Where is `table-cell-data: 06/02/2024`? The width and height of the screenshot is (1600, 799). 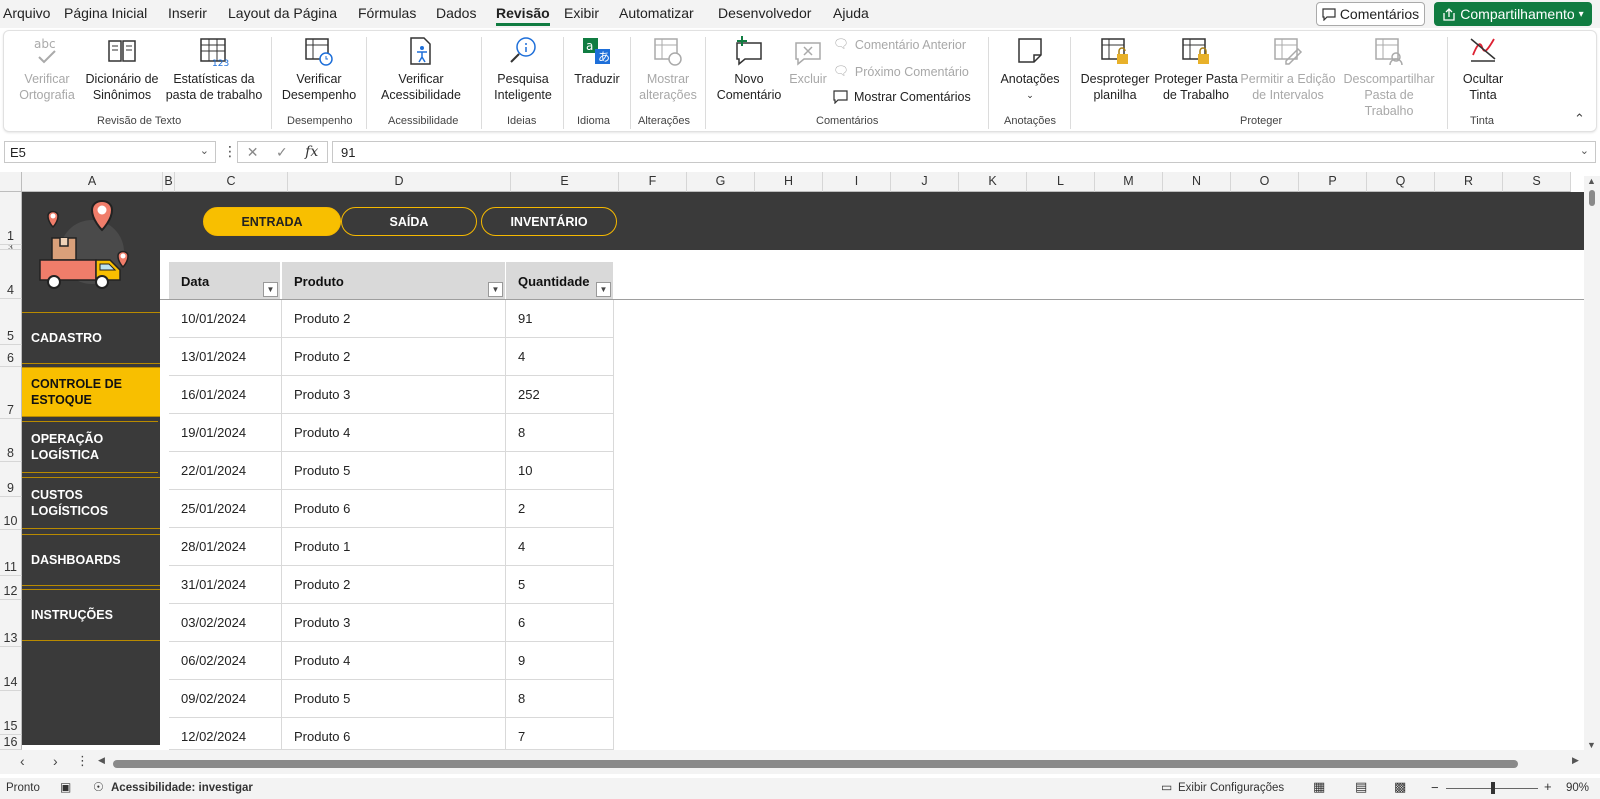 table-cell-data: 06/02/2024 is located at coordinates (225, 661).